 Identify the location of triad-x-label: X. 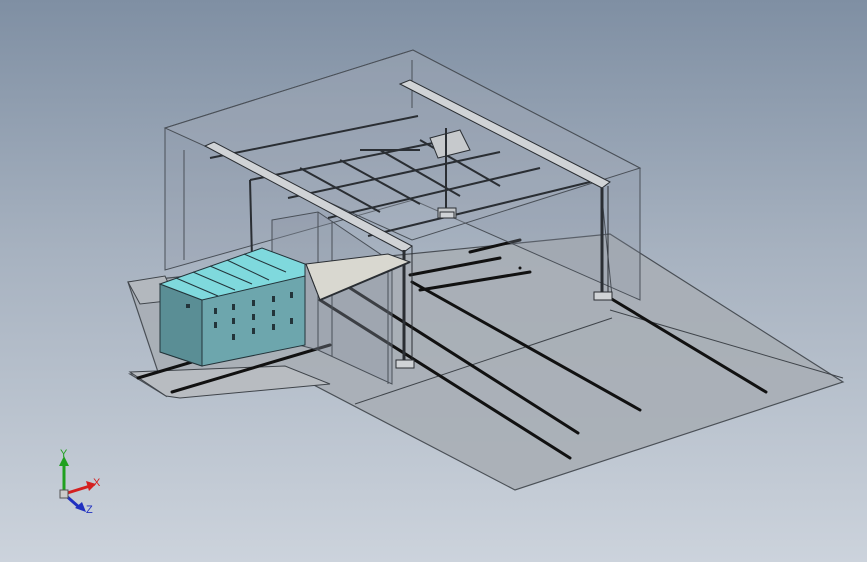
(97, 483).